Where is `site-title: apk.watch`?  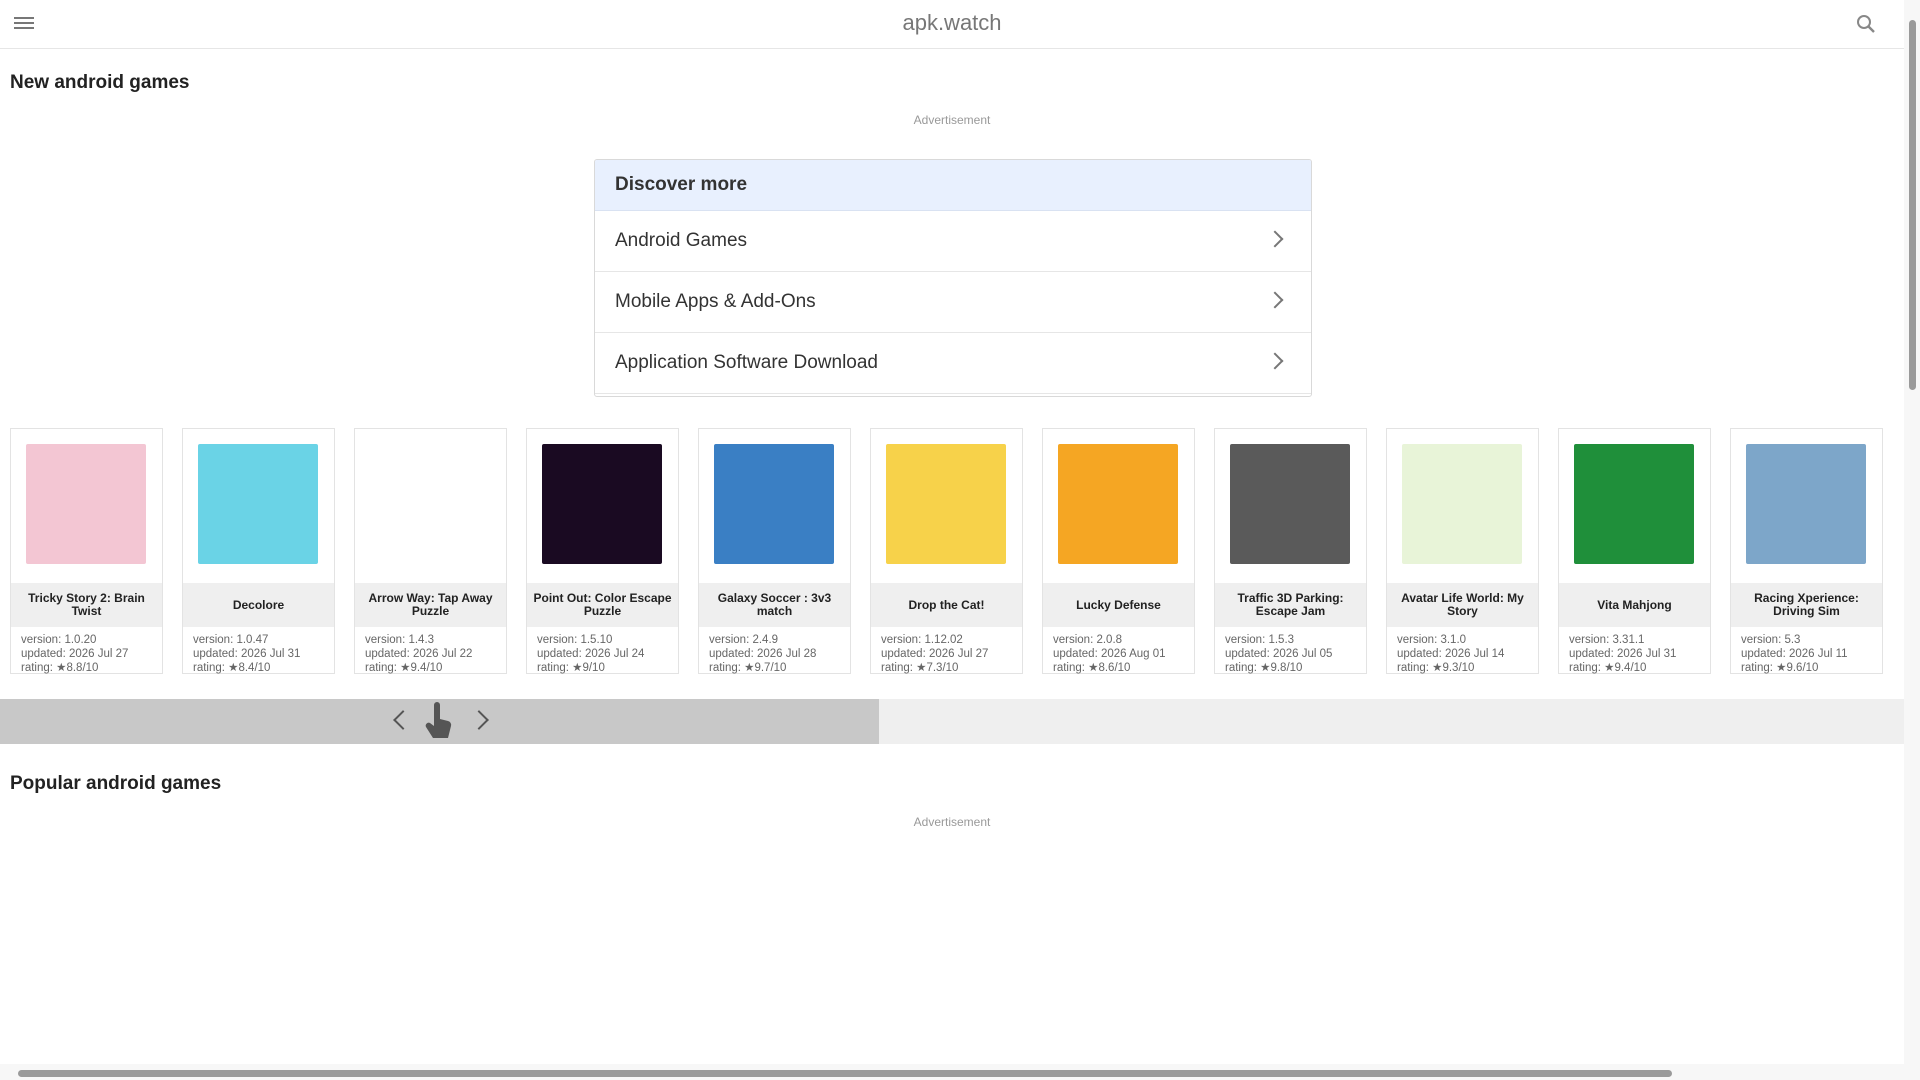
site-title: apk.watch is located at coordinates (952, 23).